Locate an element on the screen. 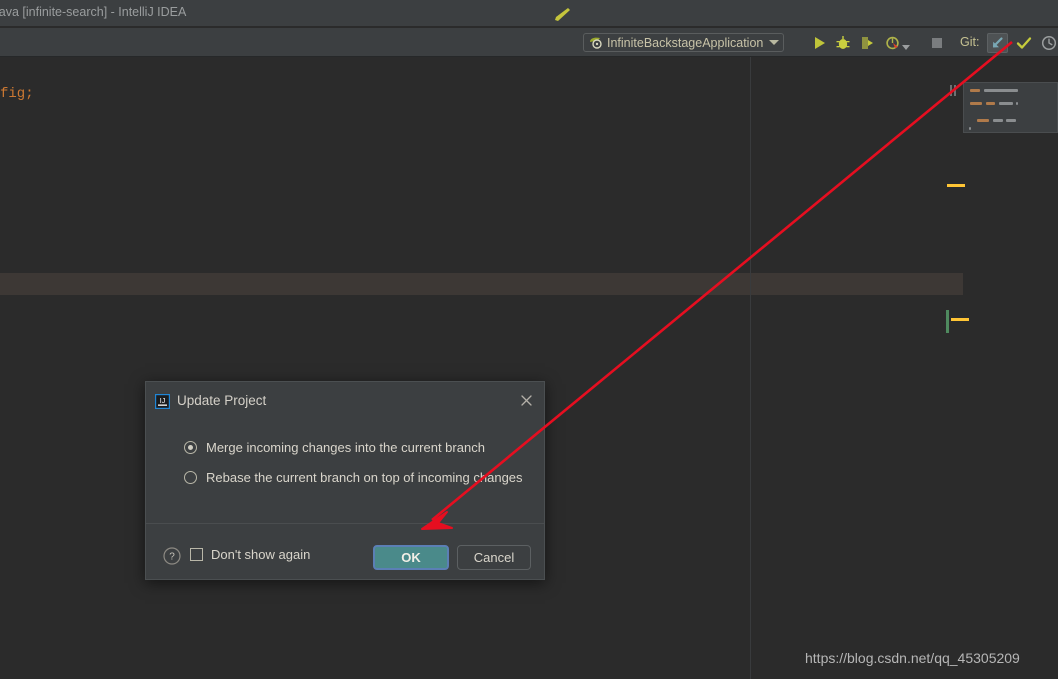 This screenshot has width=1058, height=679. build-project-button is located at coordinates (562, 15).